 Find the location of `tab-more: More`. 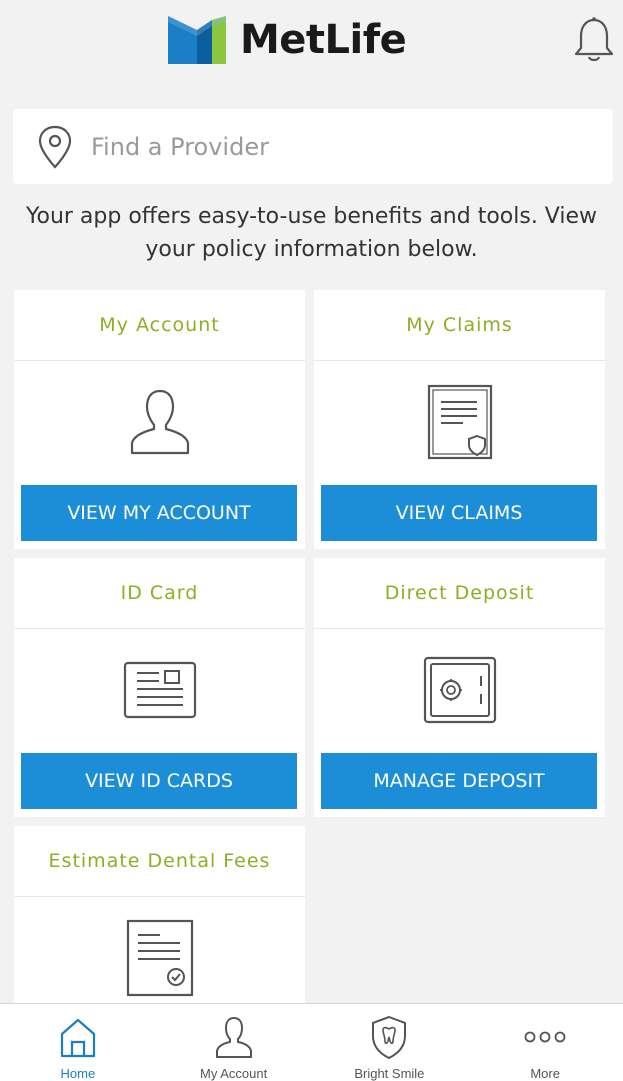

tab-more: More is located at coordinates (545, 1042).